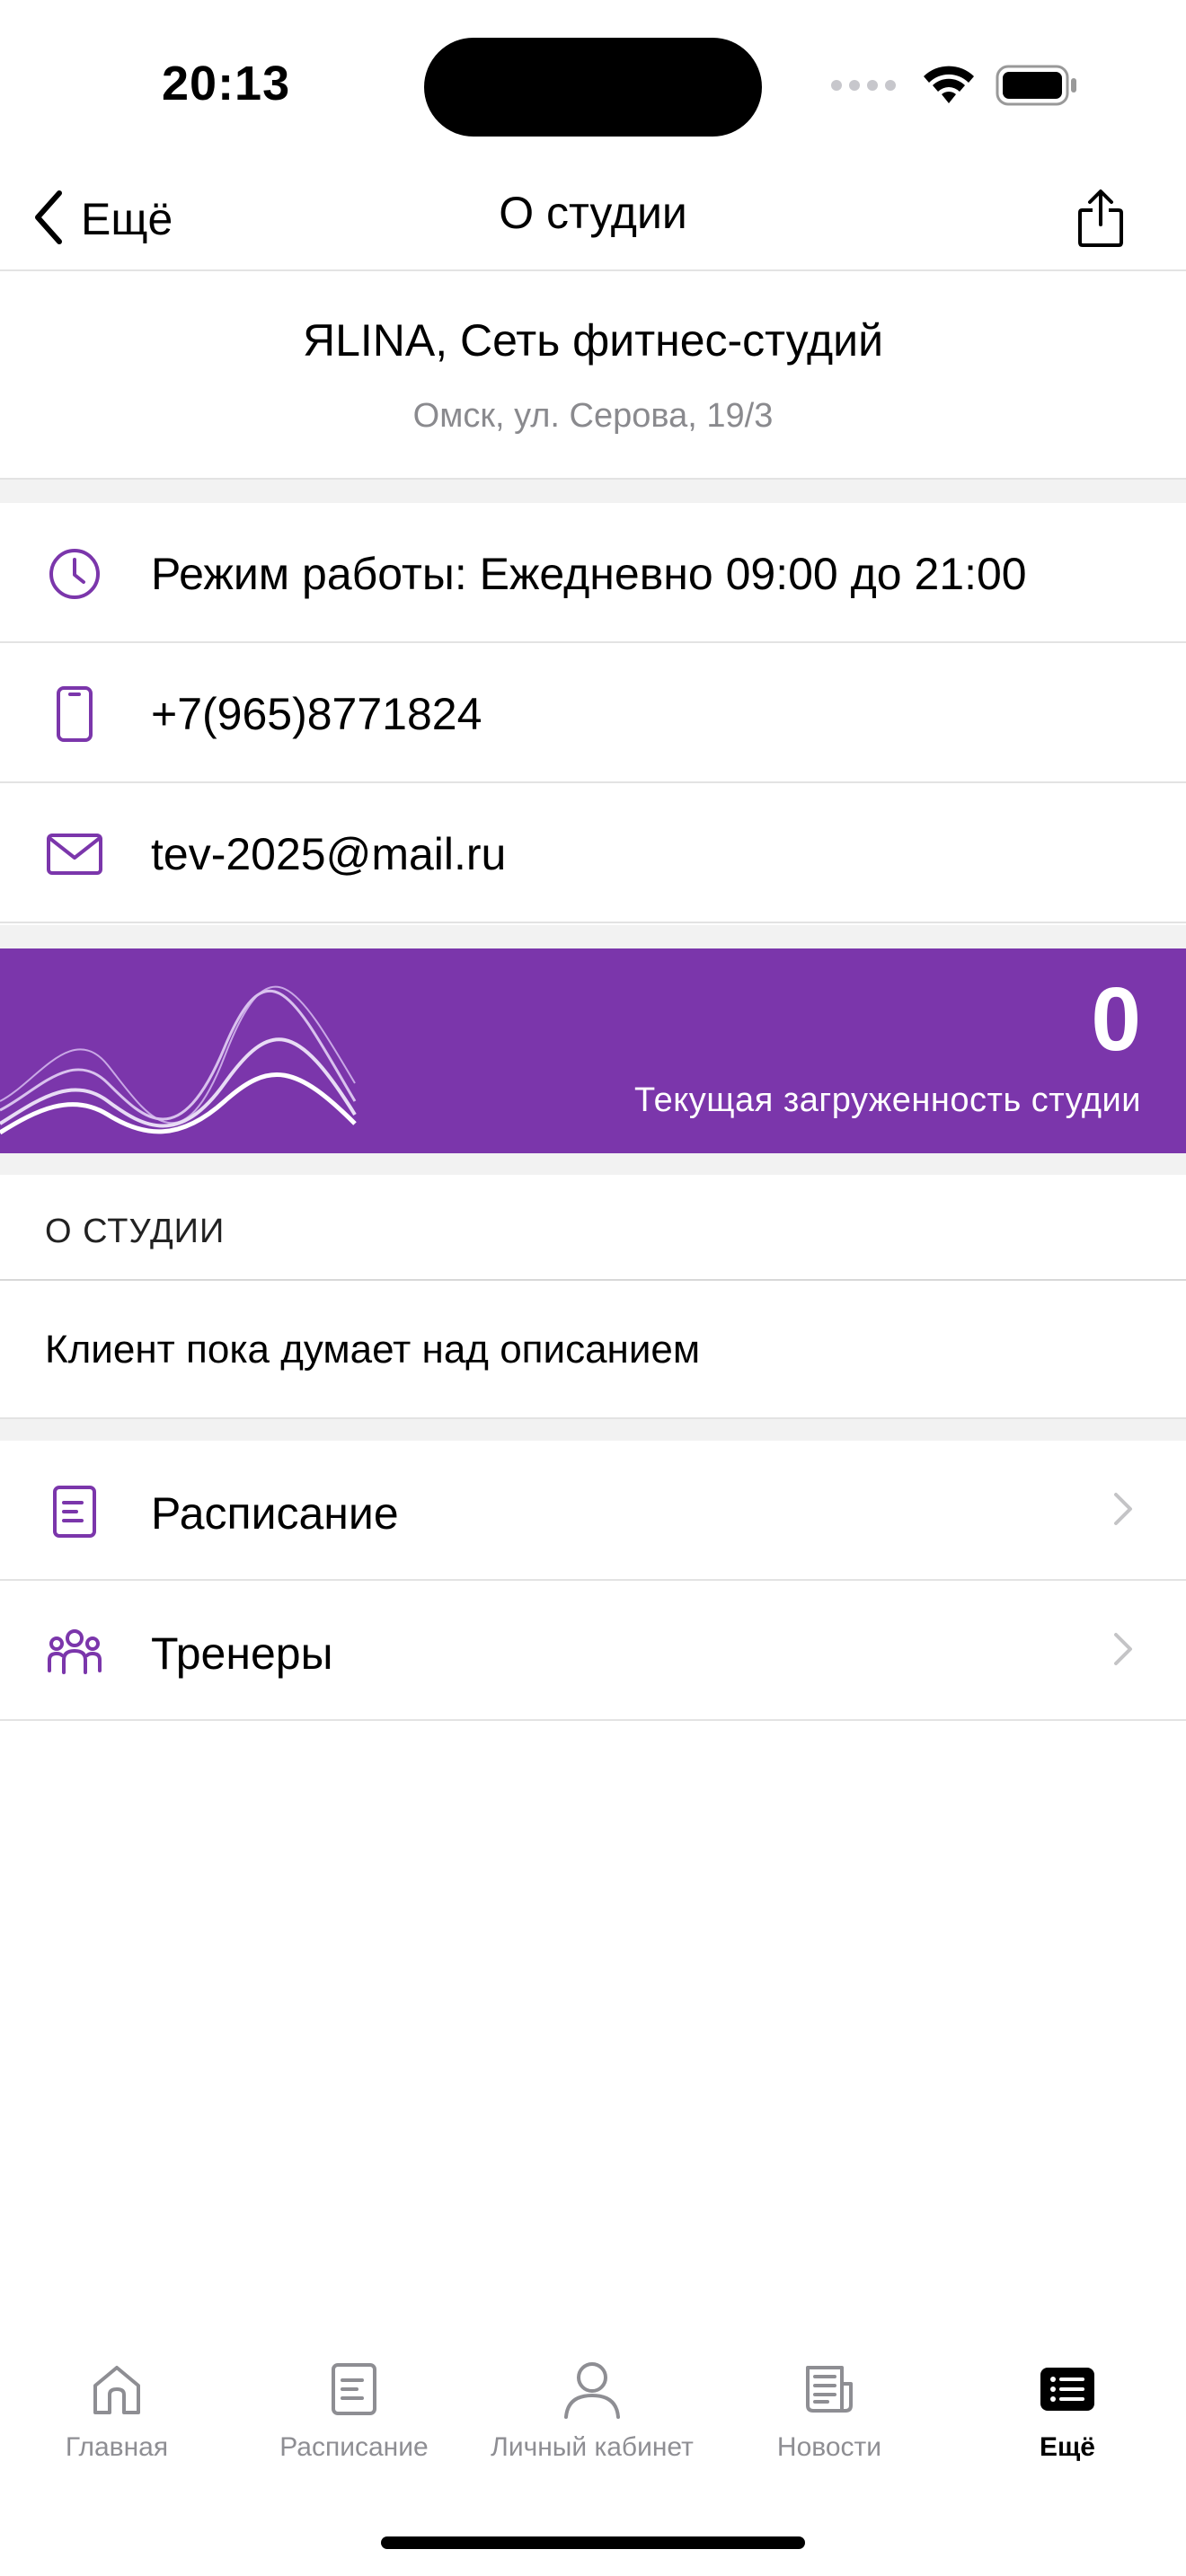  Describe the element at coordinates (1067, 2389) in the screenshot. I see `list-icon` at that location.